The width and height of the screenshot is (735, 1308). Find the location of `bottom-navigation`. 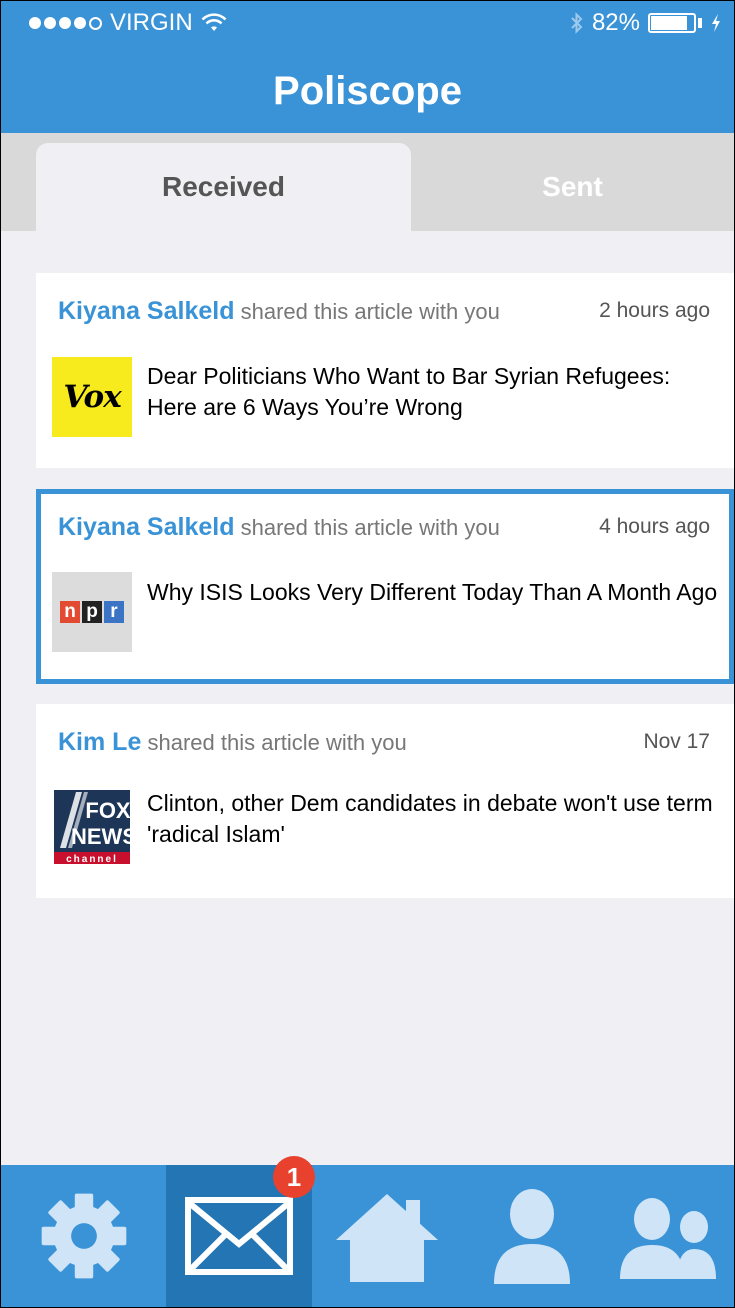

bottom-navigation is located at coordinates (367, 1236).